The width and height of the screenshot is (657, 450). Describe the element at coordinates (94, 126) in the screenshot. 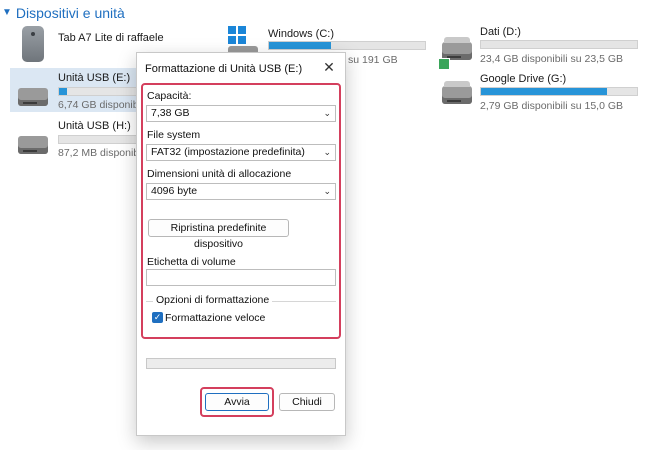

I see `drive-name: Unità USB (H:)` at that location.